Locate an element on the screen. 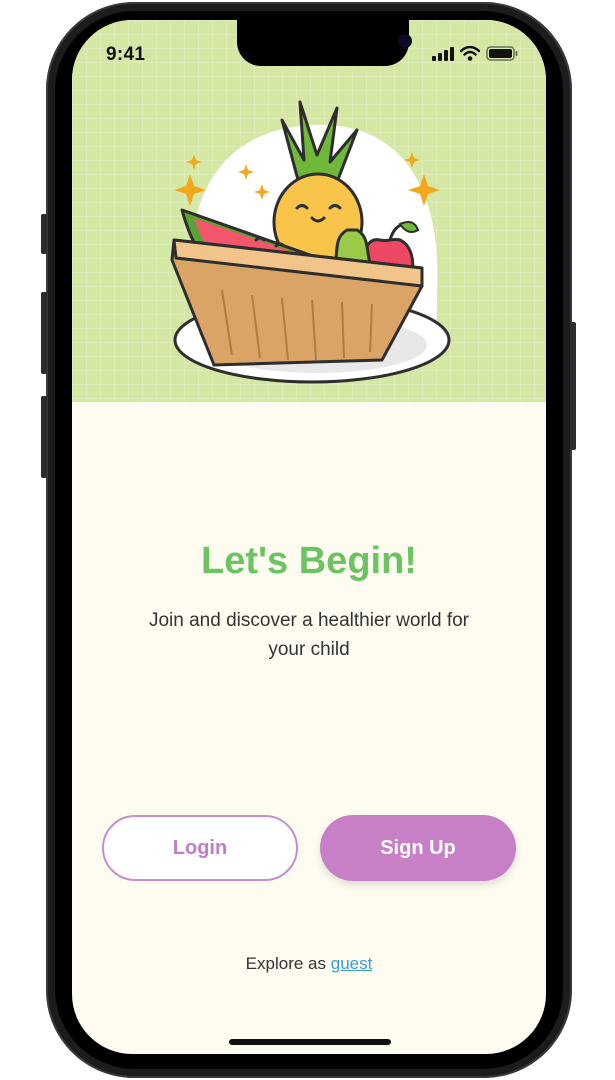  guest-row: Explore as guest is located at coordinates (309, 964).